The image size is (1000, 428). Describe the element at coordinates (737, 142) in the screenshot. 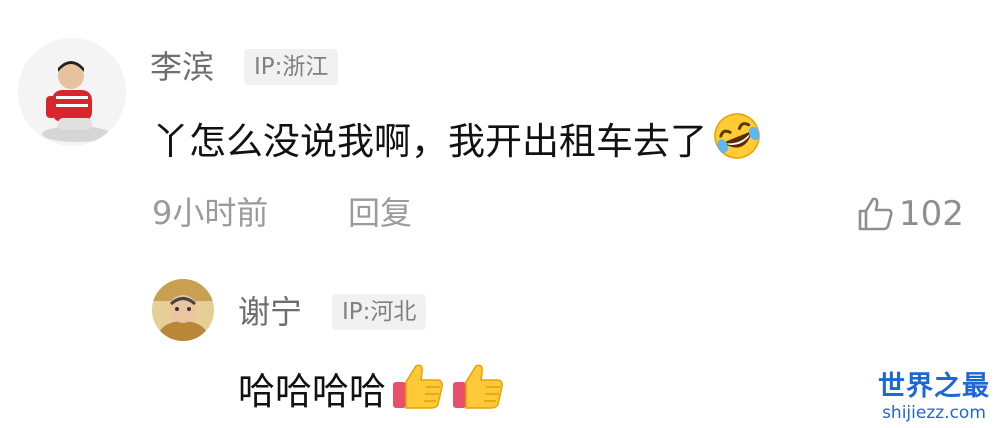

I see `rofl-emoji-icon` at that location.